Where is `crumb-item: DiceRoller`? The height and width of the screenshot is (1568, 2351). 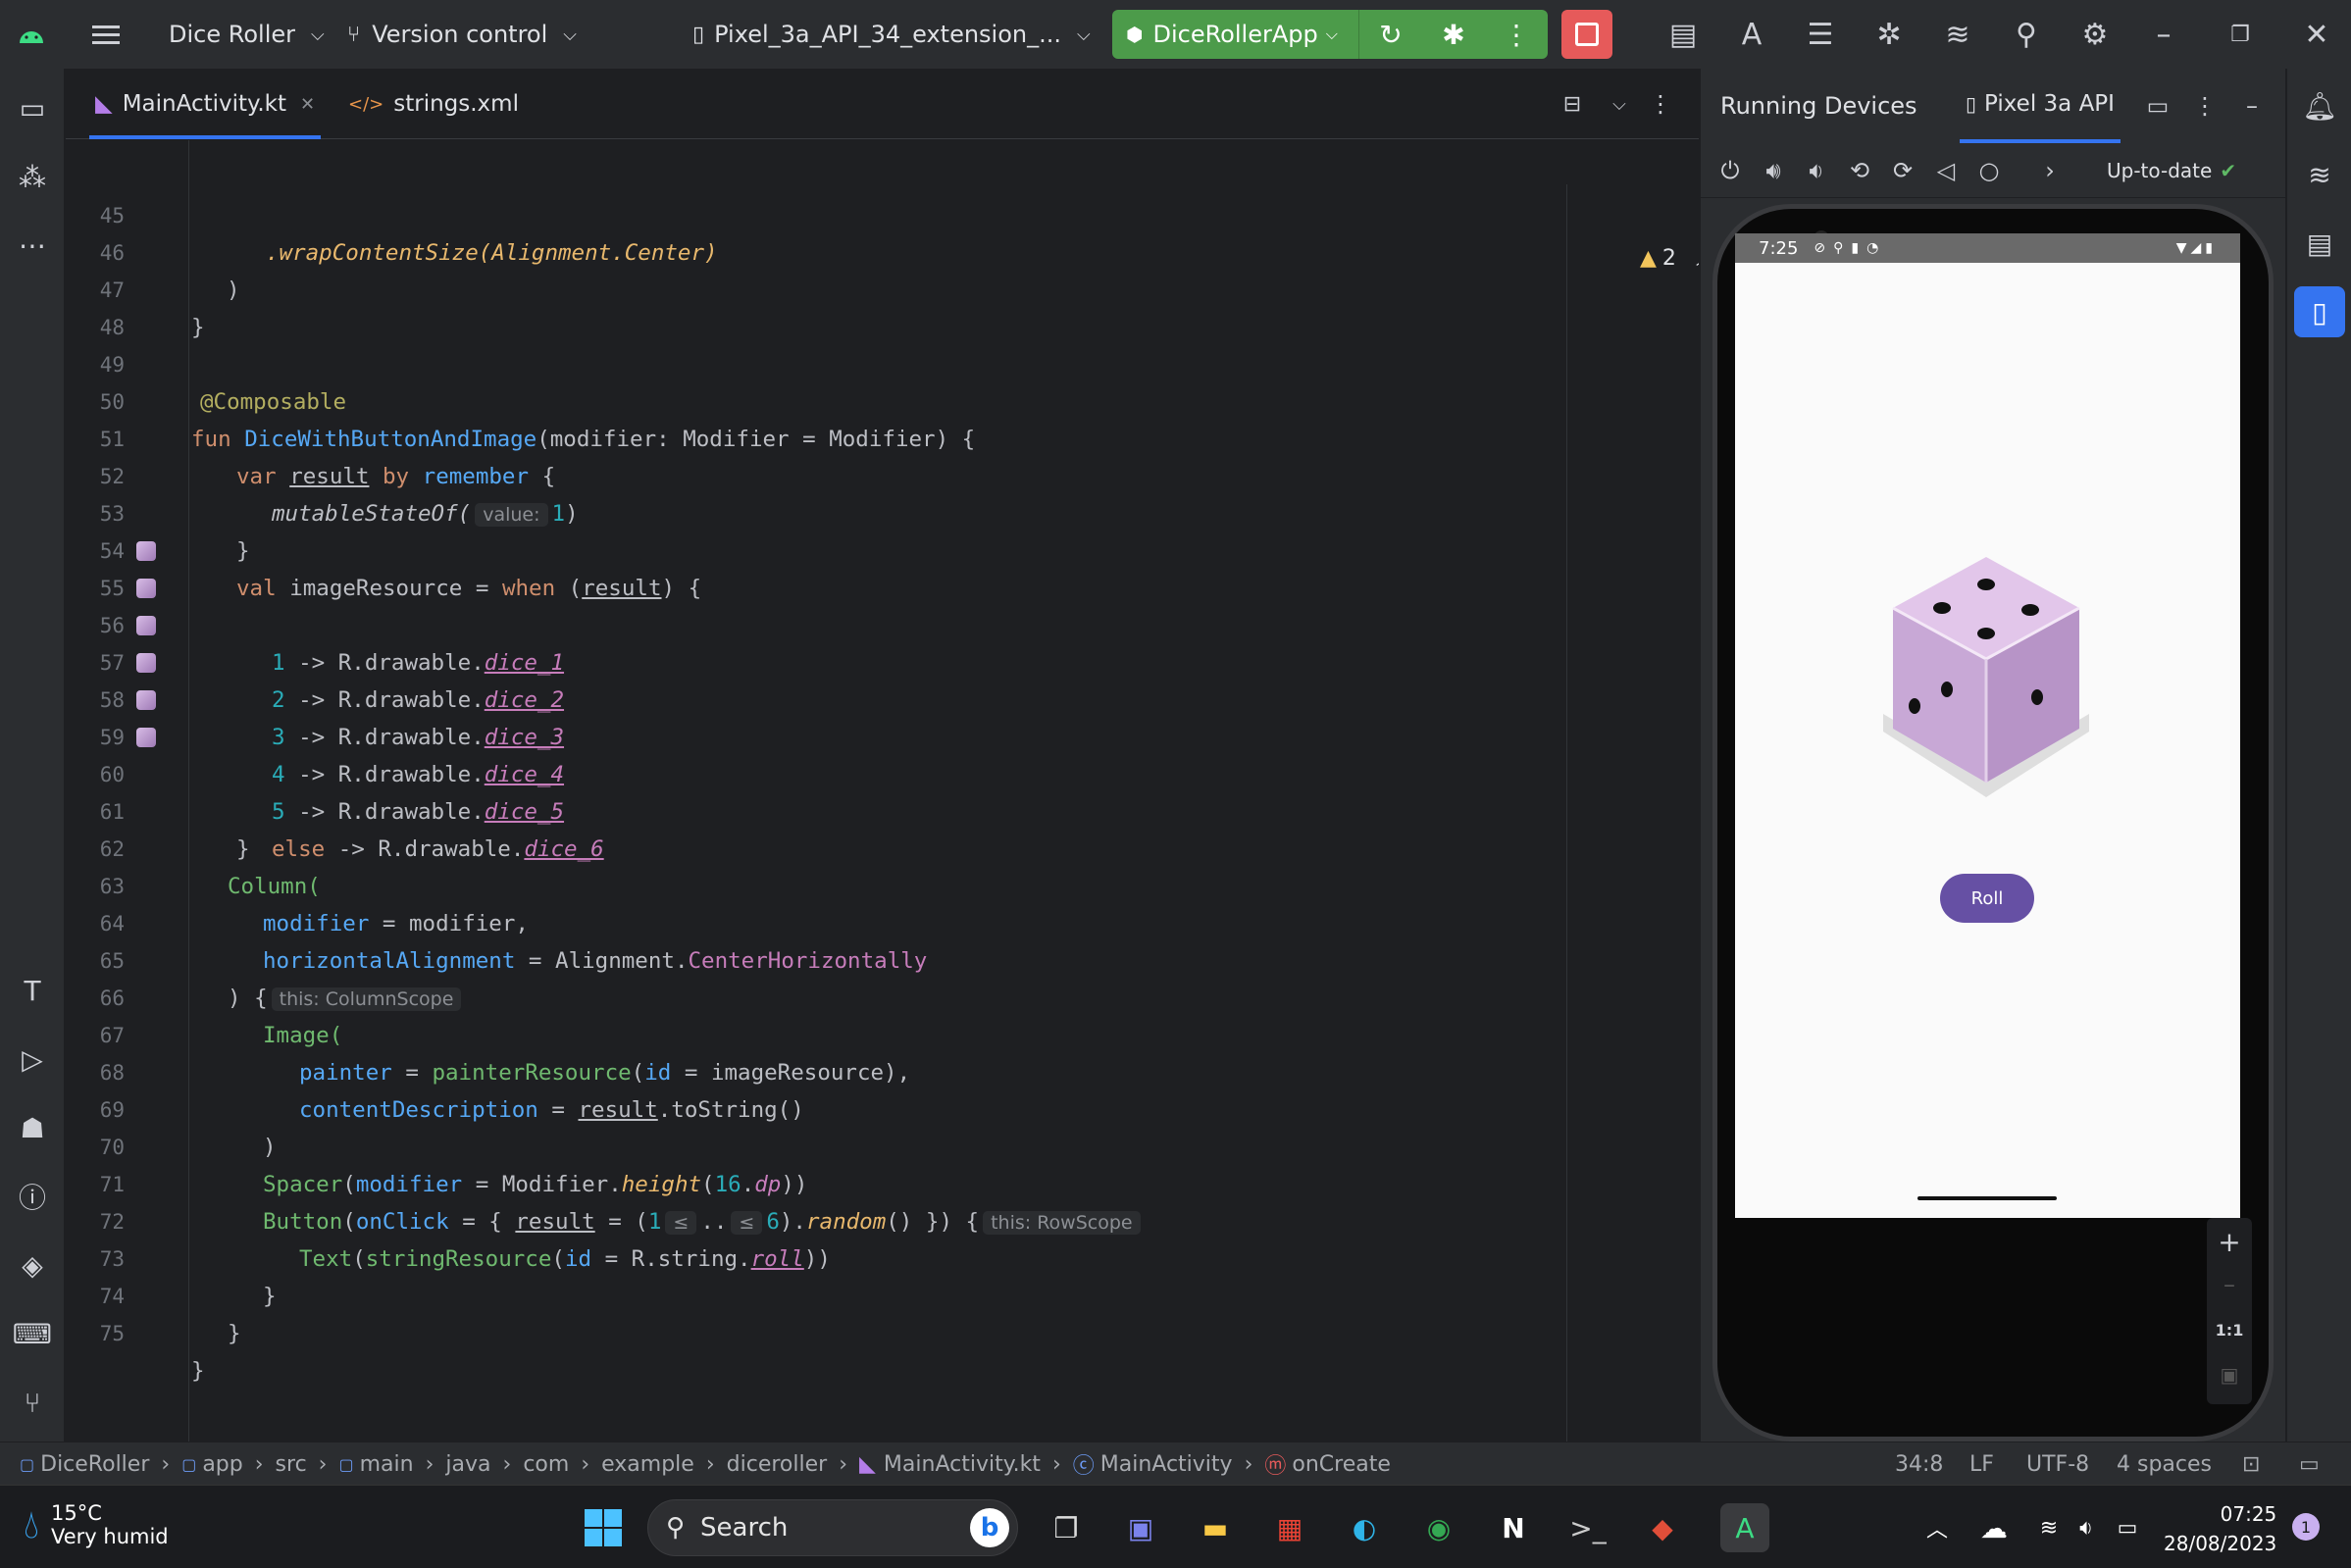 crumb-item: DiceRoller is located at coordinates (95, 1464).